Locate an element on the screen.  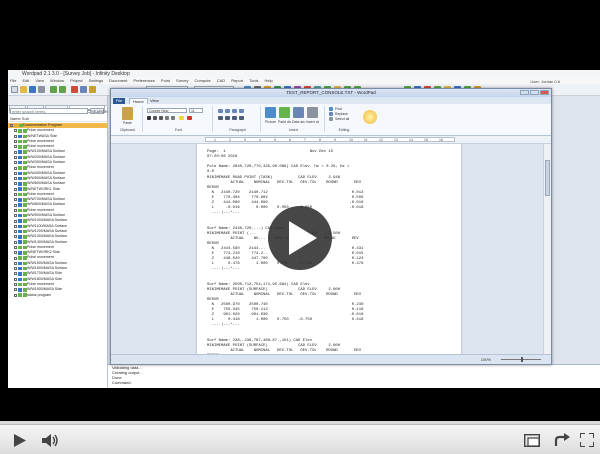
layer-icon is located at coordinates (92, 89).